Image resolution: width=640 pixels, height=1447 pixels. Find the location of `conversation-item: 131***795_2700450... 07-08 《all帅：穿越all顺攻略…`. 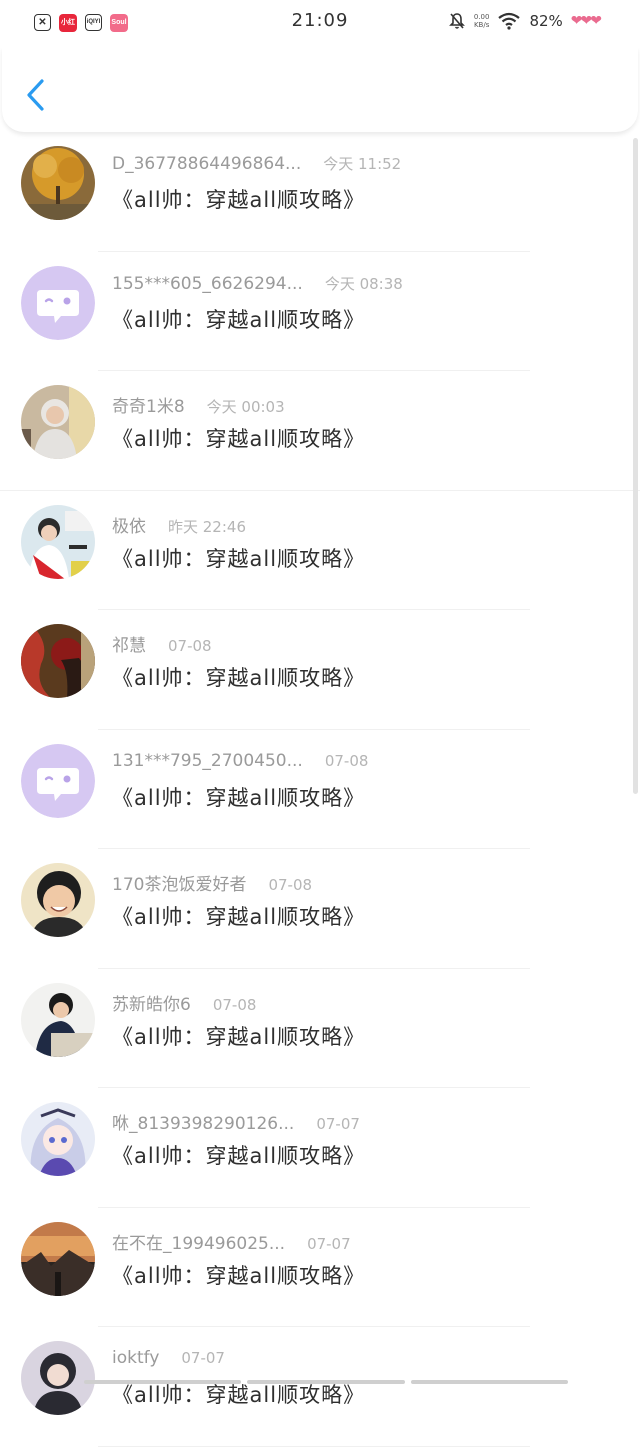

conversation-item: 131***795_2700450... 07-08 《all帅：穿越all顺攻略… is located at coordinates (320, 790).